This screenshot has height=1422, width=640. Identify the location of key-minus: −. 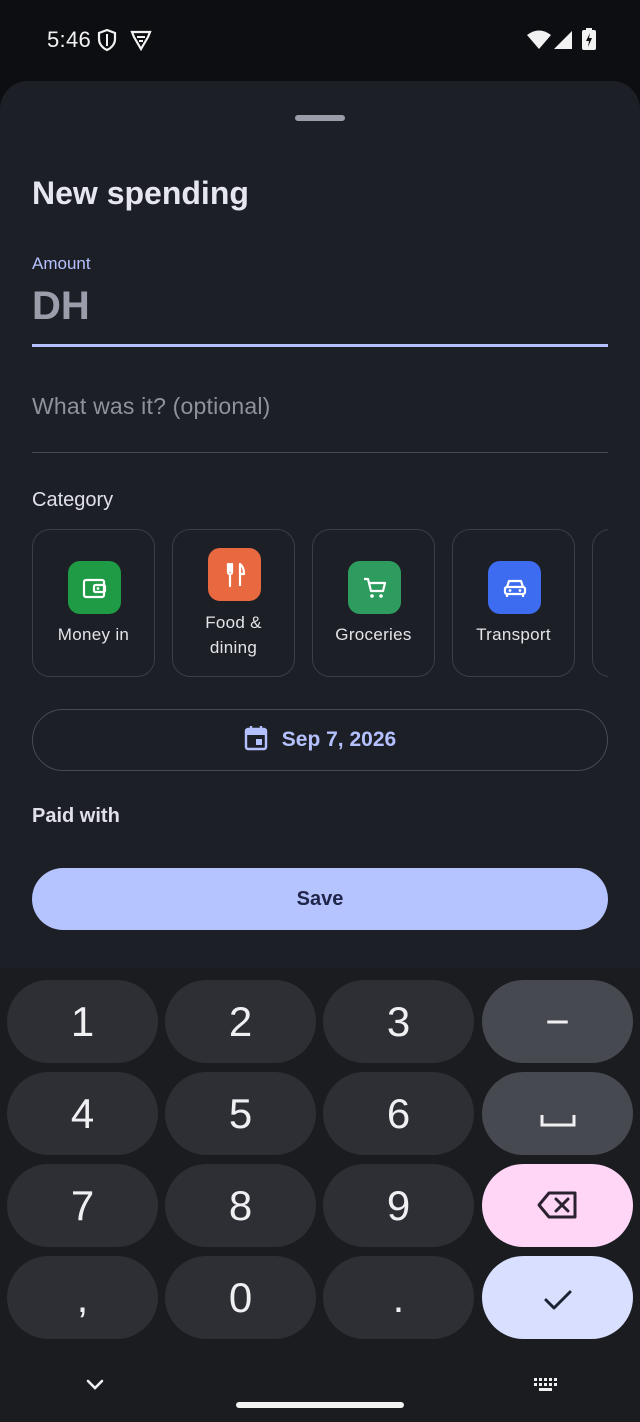
(557, 1021).